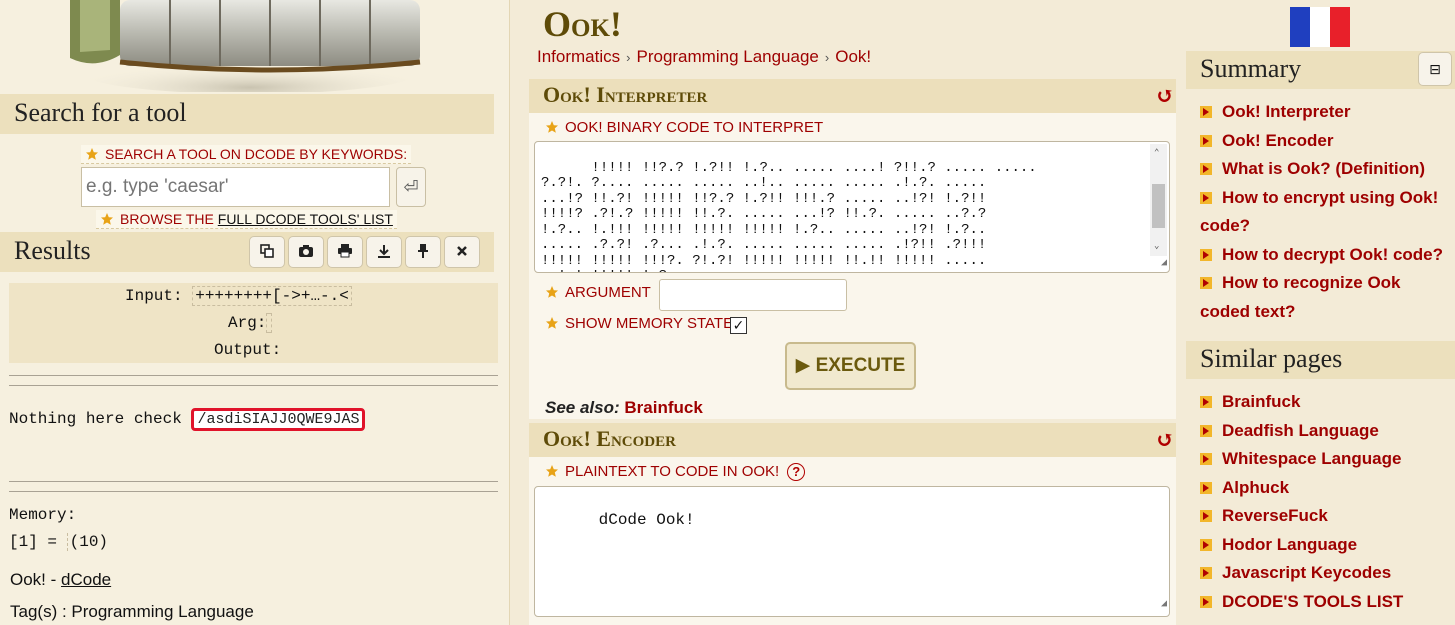  What do you see at coordinates (1286, 111) in the screenshot?
I see `summary-item-label: Ook! Interpreter` at bounding box center [1286, 111].